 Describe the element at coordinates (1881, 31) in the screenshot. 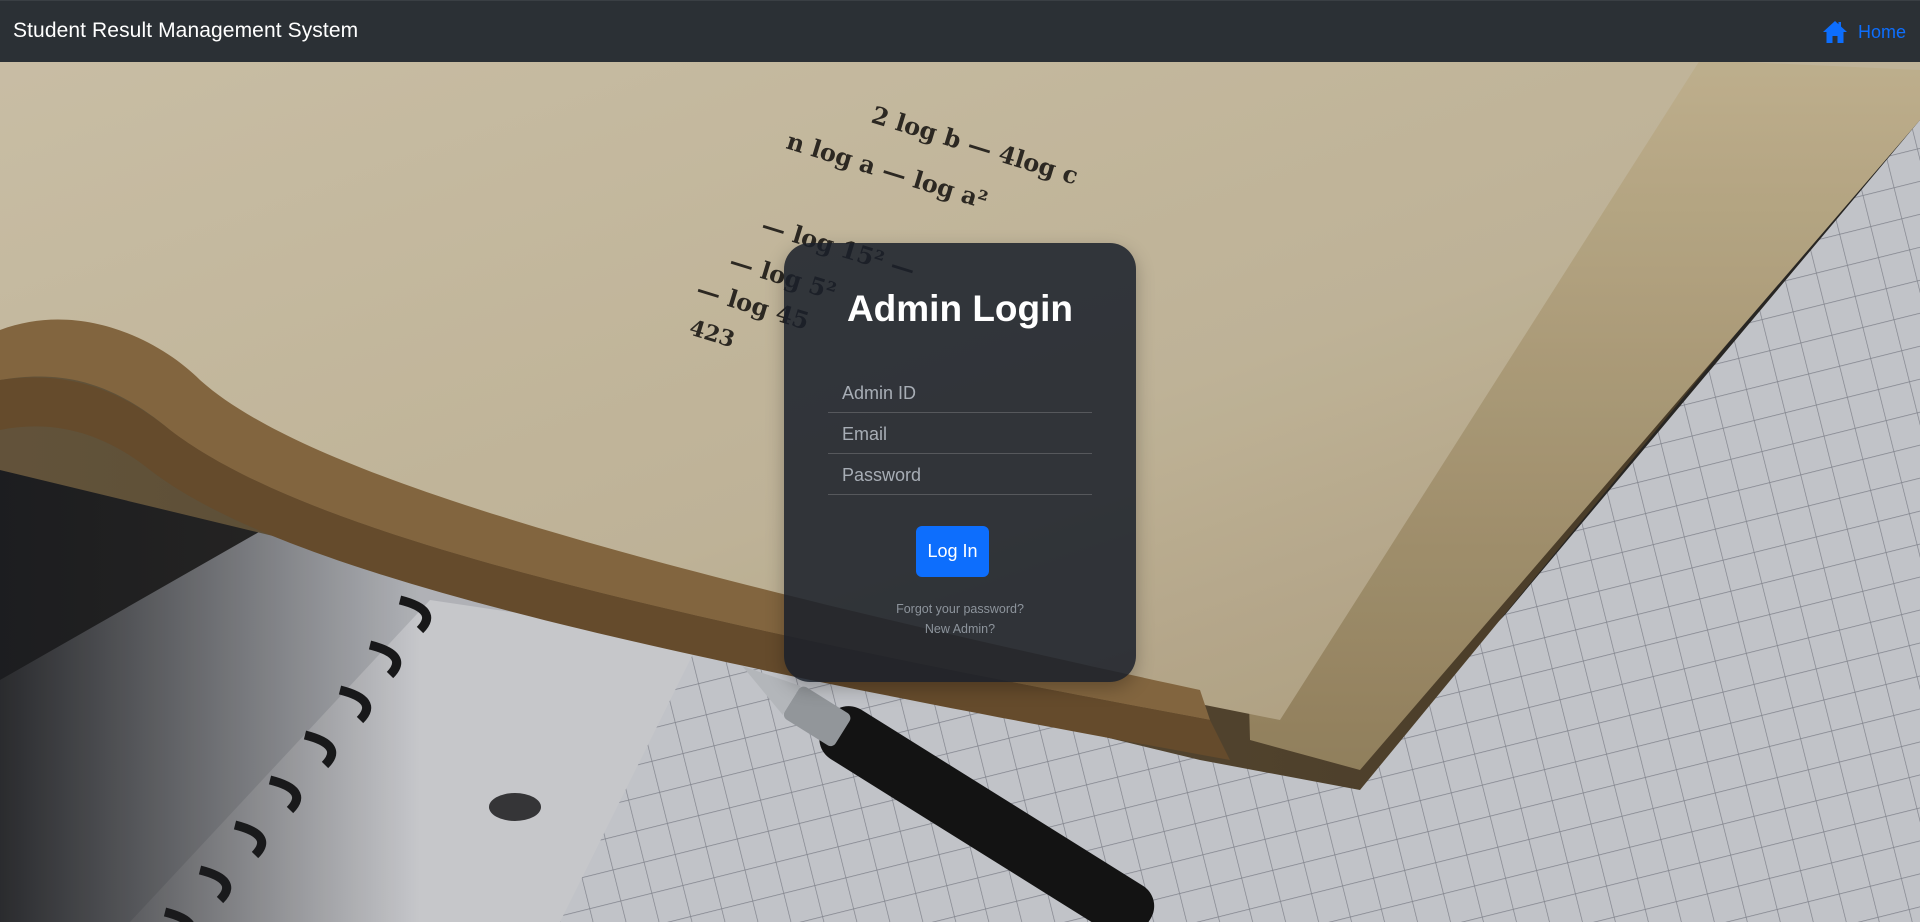

I see `home-label: Home` at that location.